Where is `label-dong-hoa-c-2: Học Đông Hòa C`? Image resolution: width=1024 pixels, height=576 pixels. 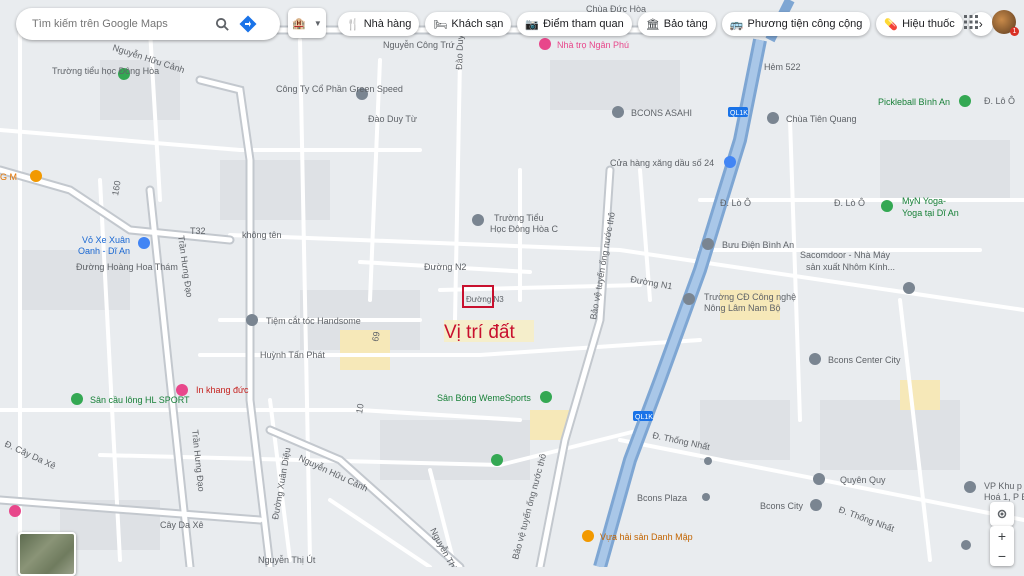 label-dong-hoa-c-2: Học Đông Hòa C is located at coordinates (524, 229).